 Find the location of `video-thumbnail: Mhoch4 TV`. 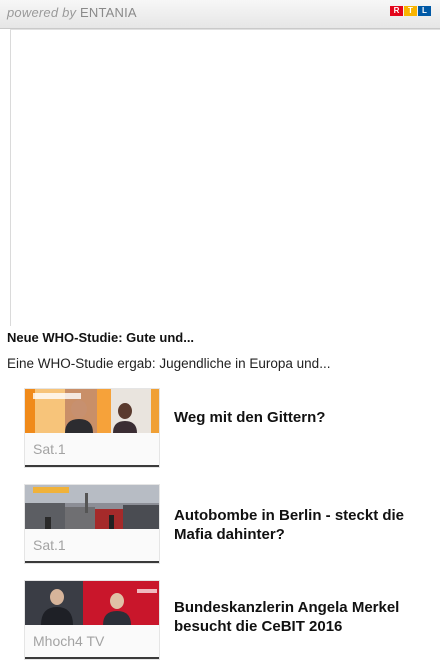

video-thumbnail: Mhoch4 TV is located at coordinates (92, 620).